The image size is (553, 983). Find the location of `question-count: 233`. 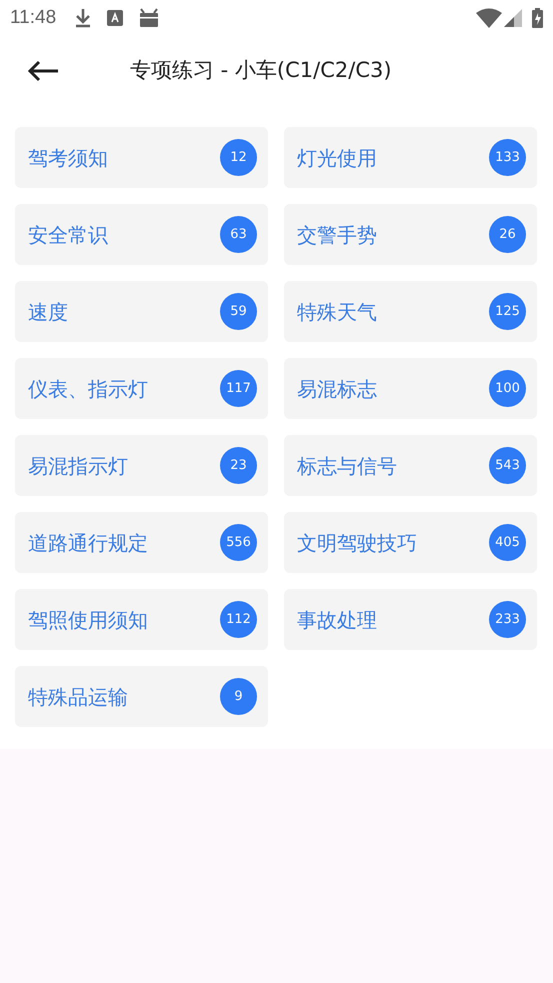

question-count: 233 is located at coordinates (507, 619).